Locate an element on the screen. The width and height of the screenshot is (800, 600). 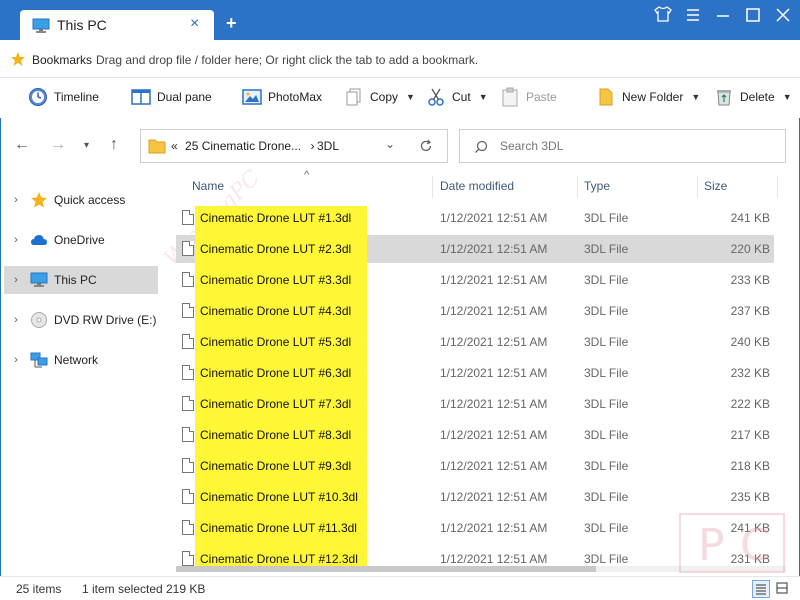
menu-icon is located at coordinates (693, 18).